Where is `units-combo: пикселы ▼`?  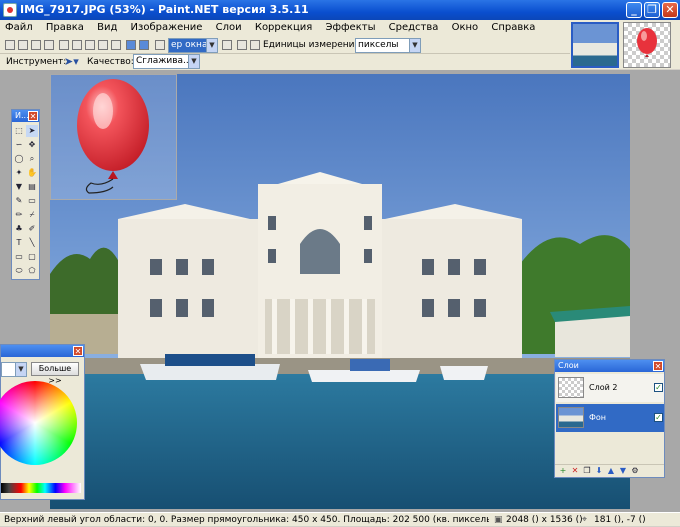
units-combo: пикселы ▼ is located at coordinates (388, 45).